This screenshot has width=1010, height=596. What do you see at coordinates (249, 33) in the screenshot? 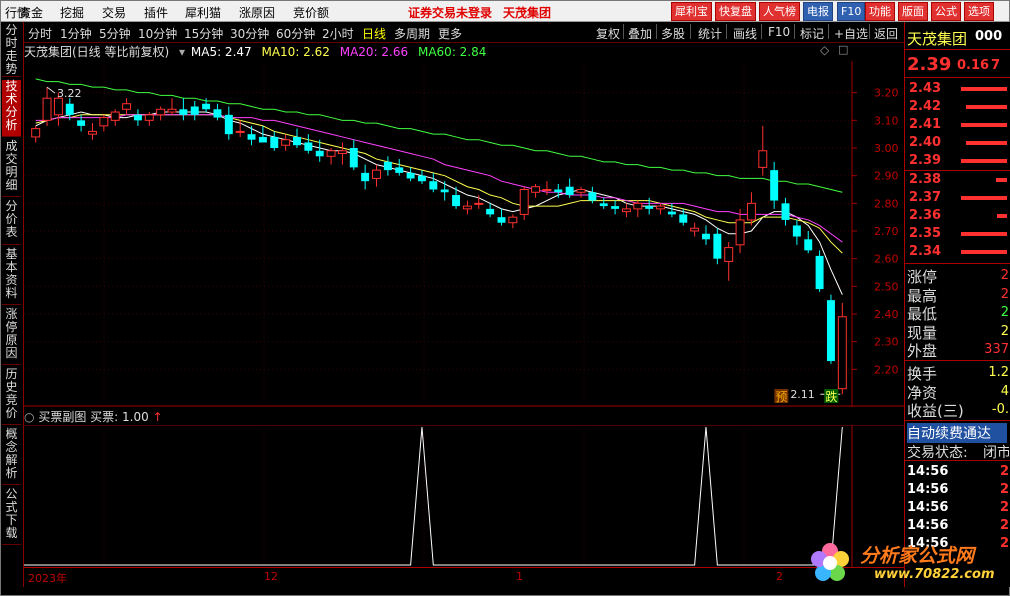
I see `period-30min: 30分钟` at bounding box center [249, 33].